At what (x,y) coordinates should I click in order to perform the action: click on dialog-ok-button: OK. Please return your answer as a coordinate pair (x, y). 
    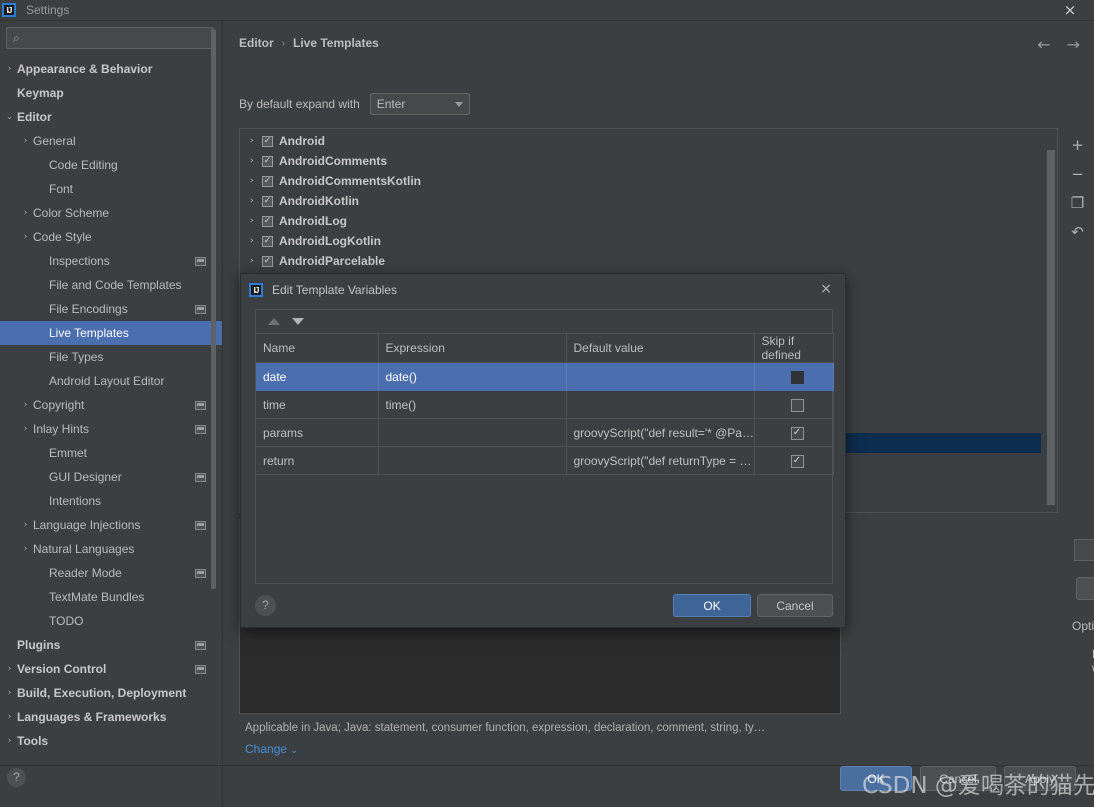
    Looking at the image, I should click on (712, 605).